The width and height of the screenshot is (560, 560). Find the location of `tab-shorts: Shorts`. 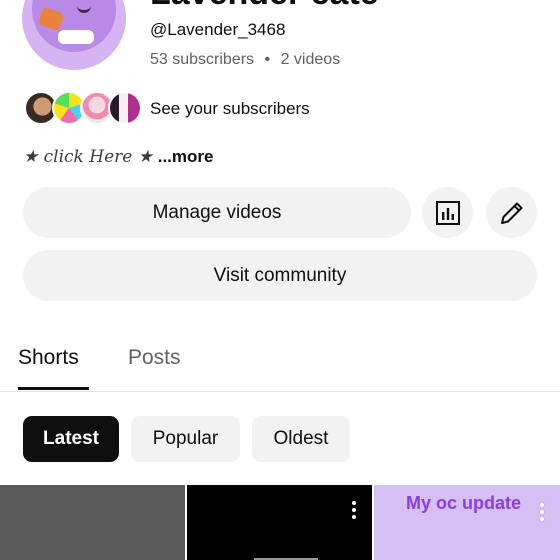

tab-shorts: Shorts is located at coordinates (48, 358).